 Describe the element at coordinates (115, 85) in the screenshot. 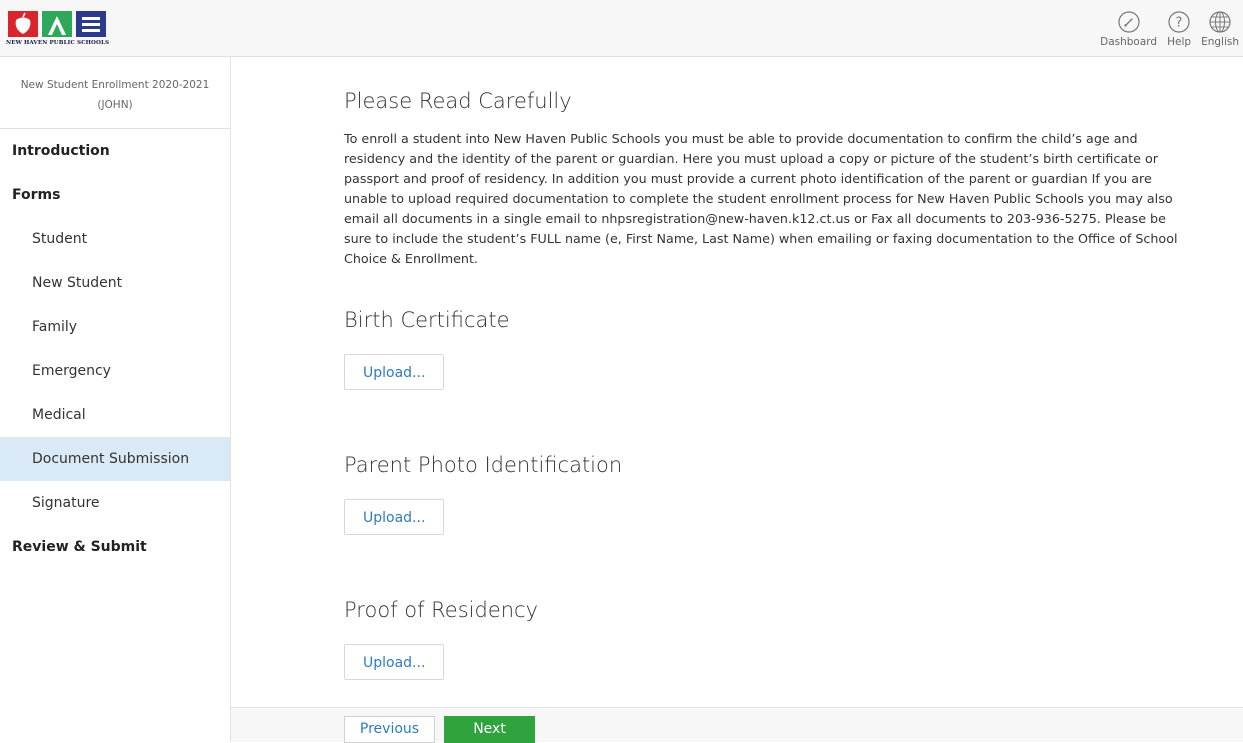

I see `enrollment-title-line1: New Student Enrollment 2020-2021` at that location.